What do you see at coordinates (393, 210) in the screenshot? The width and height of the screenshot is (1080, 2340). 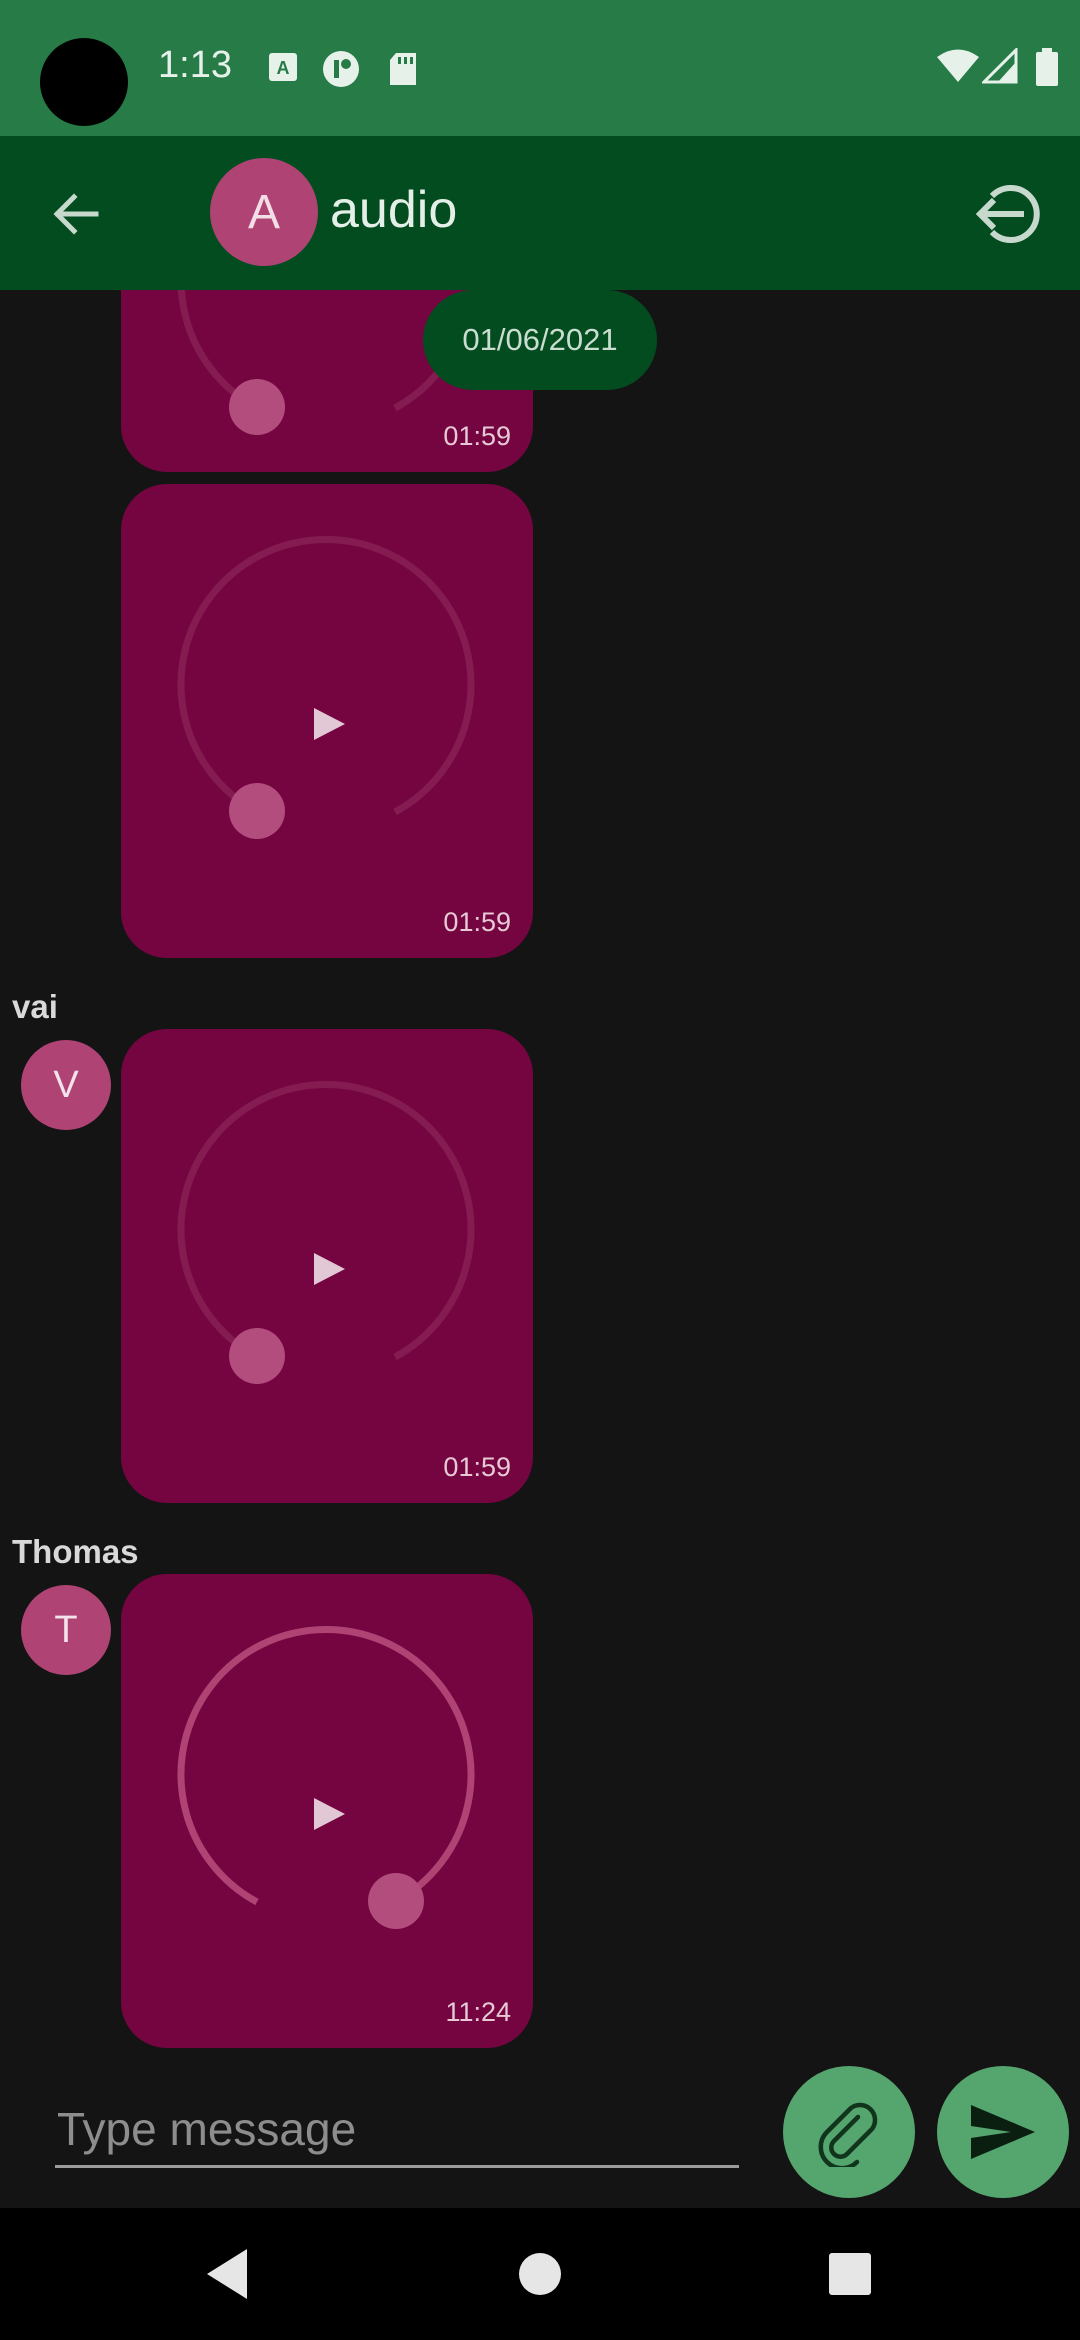 I see `chat-title: audio` at bounding box center [393, 210].